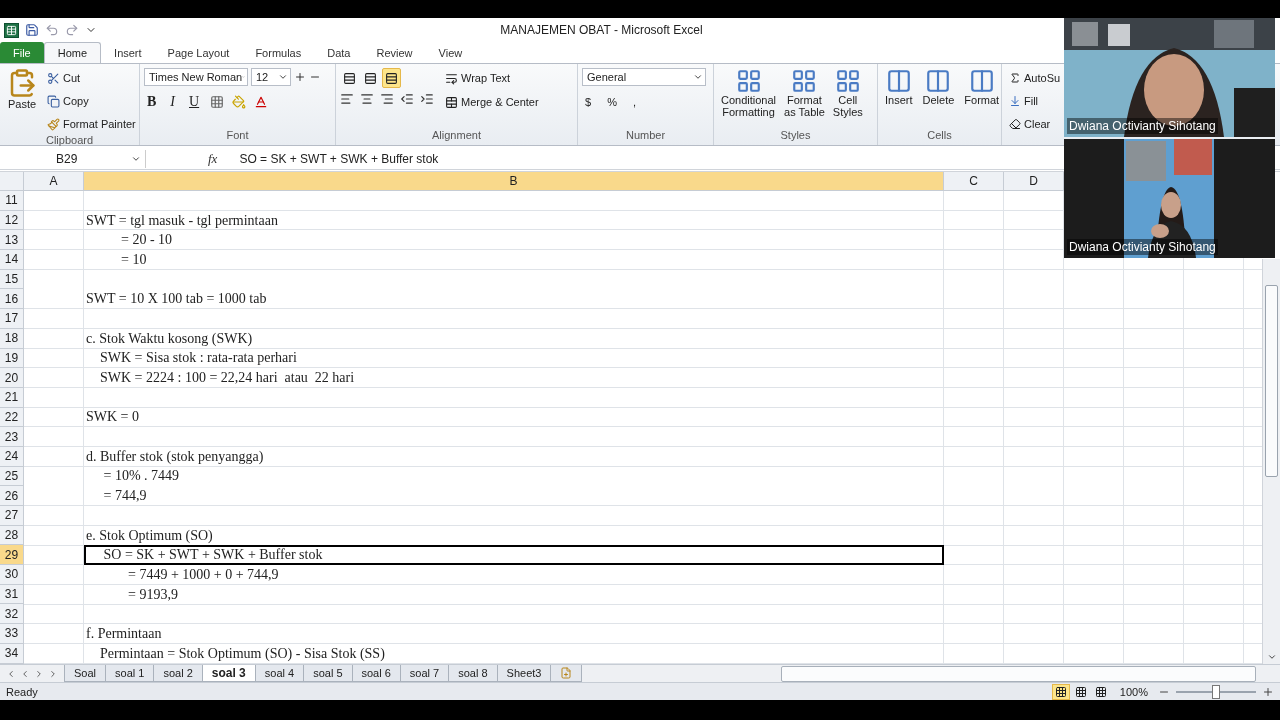 The image size is (1280, 720). I want to click on column-header: A, so click(54, 181).